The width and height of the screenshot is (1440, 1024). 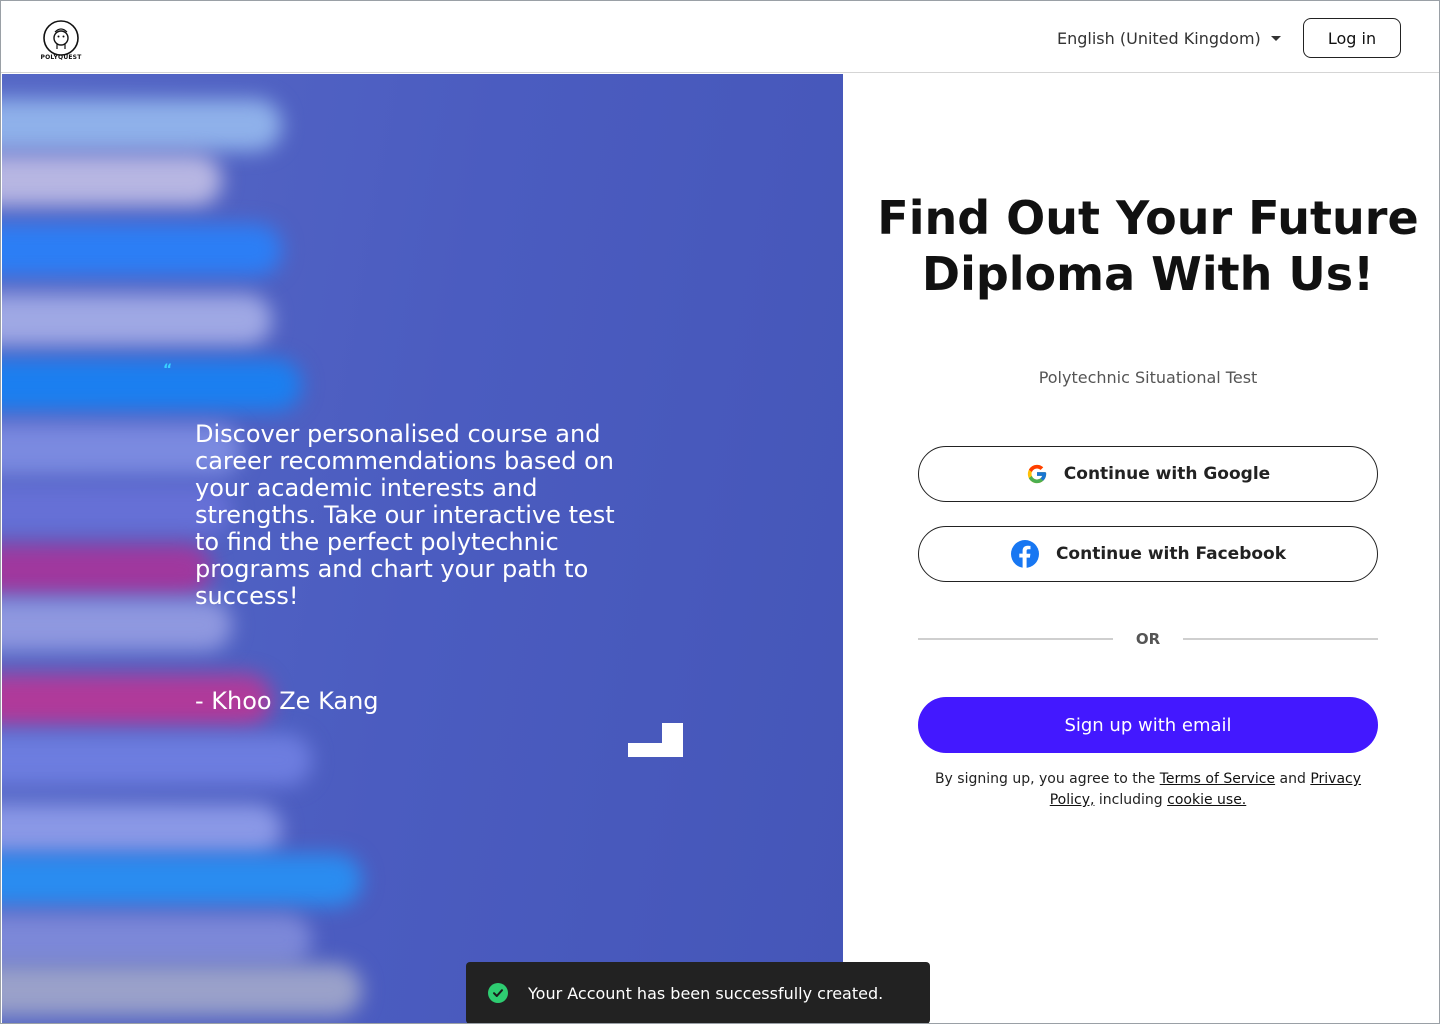 I want to click on terms-and: and, so click(x=1293, y=779).